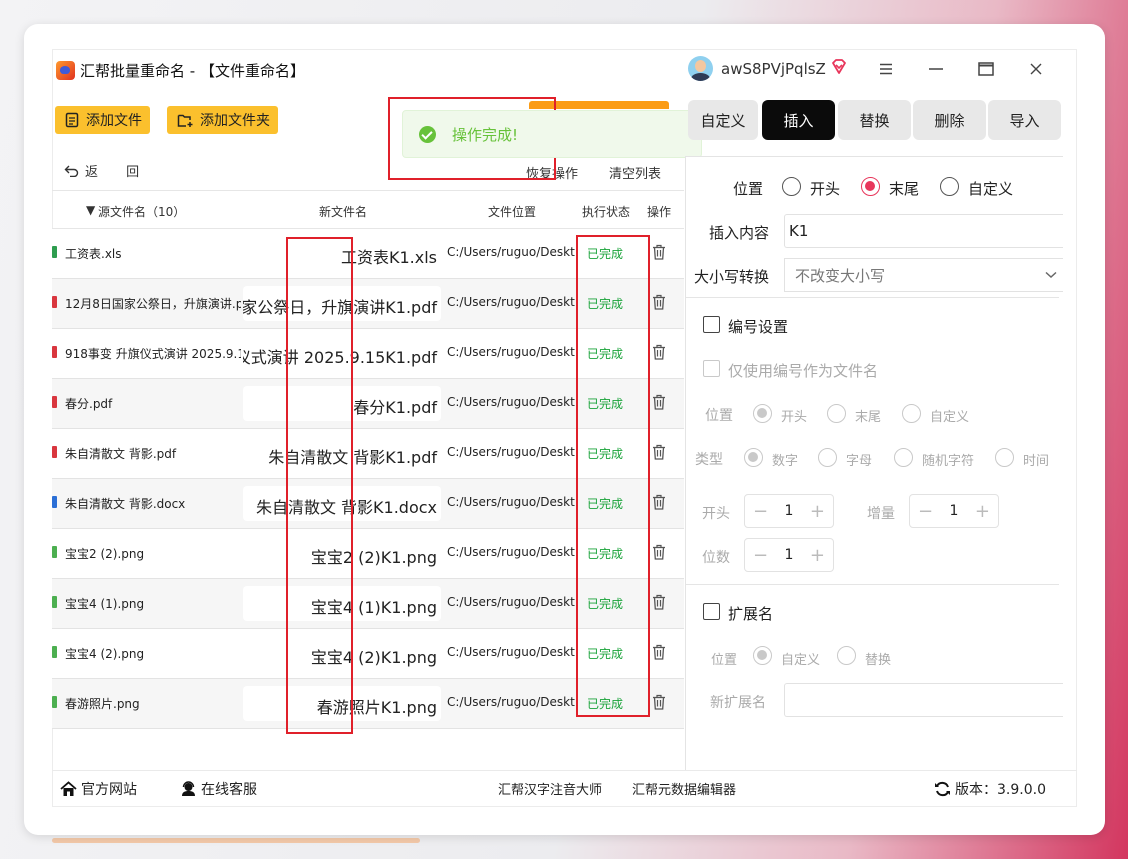 The width and height of the screenshot is (1128, 859). I want to click on only-number-label: 仅使用编号作为文件名, so click(803, 370).